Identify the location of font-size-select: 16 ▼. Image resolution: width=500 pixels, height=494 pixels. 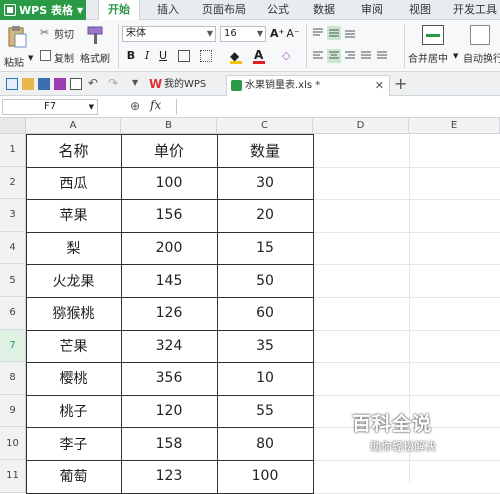
(243, 34).